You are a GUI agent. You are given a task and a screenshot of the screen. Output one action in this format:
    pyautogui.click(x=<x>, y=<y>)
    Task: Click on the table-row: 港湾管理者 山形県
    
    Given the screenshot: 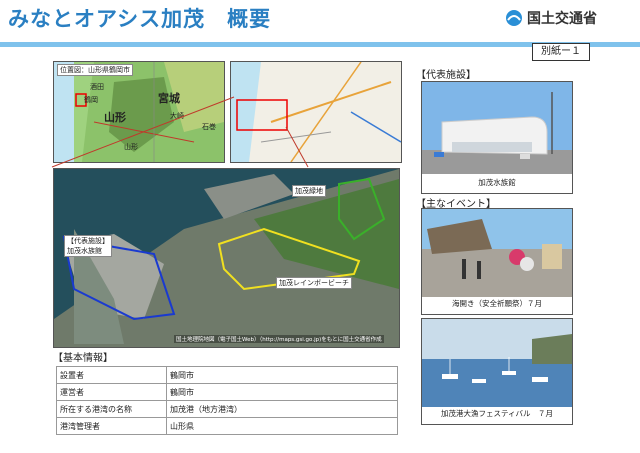 What is the action you would take?
    pyautogui.click(x=227, y=426)
    